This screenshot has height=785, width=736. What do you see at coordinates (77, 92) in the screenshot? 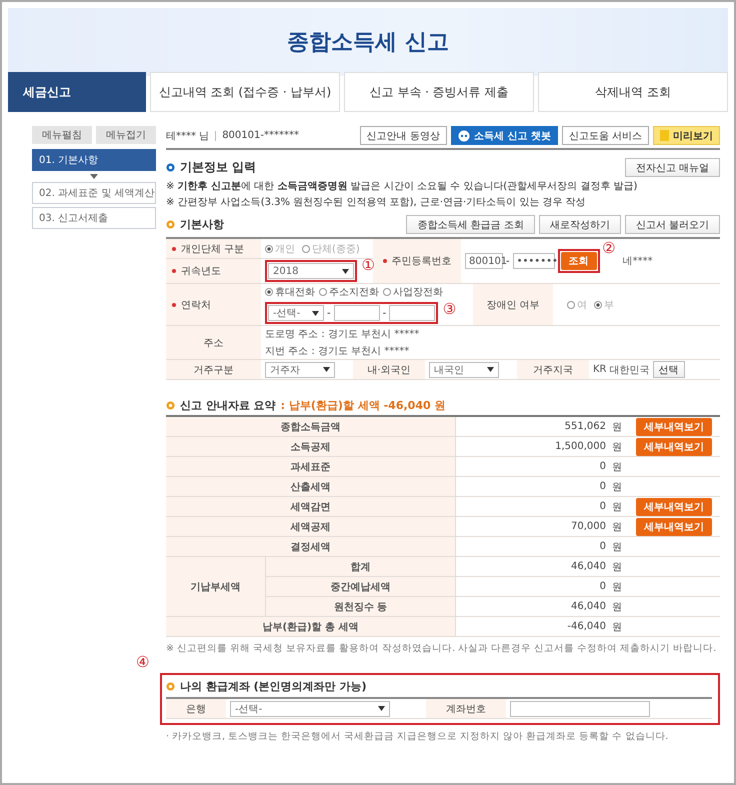
I see `nav-tab: 세금신고` at bounding box center [77, 92].